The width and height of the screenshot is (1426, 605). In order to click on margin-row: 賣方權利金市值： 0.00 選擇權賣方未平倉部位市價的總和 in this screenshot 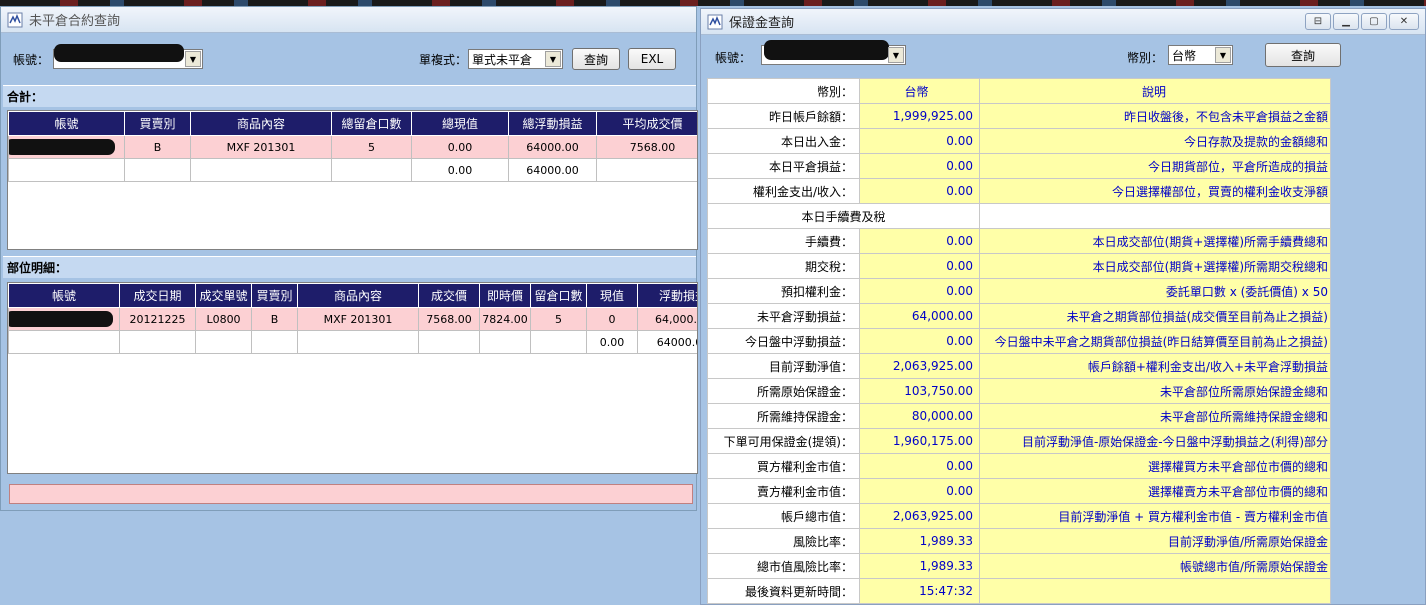, I will do `click(1019, 491)`.